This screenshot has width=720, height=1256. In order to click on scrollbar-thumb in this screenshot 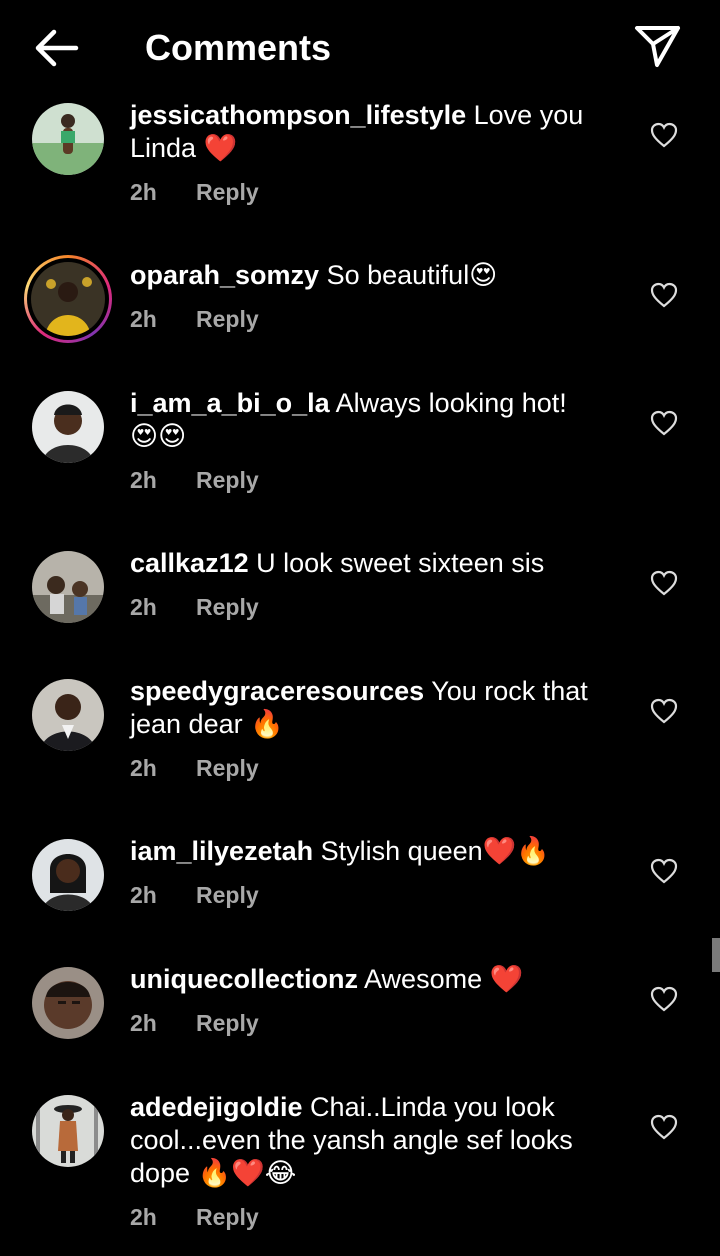, I will do `click(716, 955)`.